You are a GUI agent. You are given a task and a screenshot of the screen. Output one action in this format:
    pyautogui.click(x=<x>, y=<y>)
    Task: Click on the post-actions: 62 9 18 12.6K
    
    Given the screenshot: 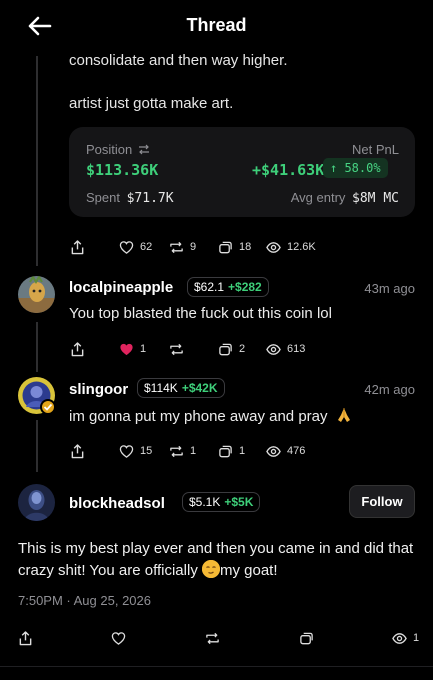 What is the action you would take?
    pyautogui.click(x=242, y=247)
    